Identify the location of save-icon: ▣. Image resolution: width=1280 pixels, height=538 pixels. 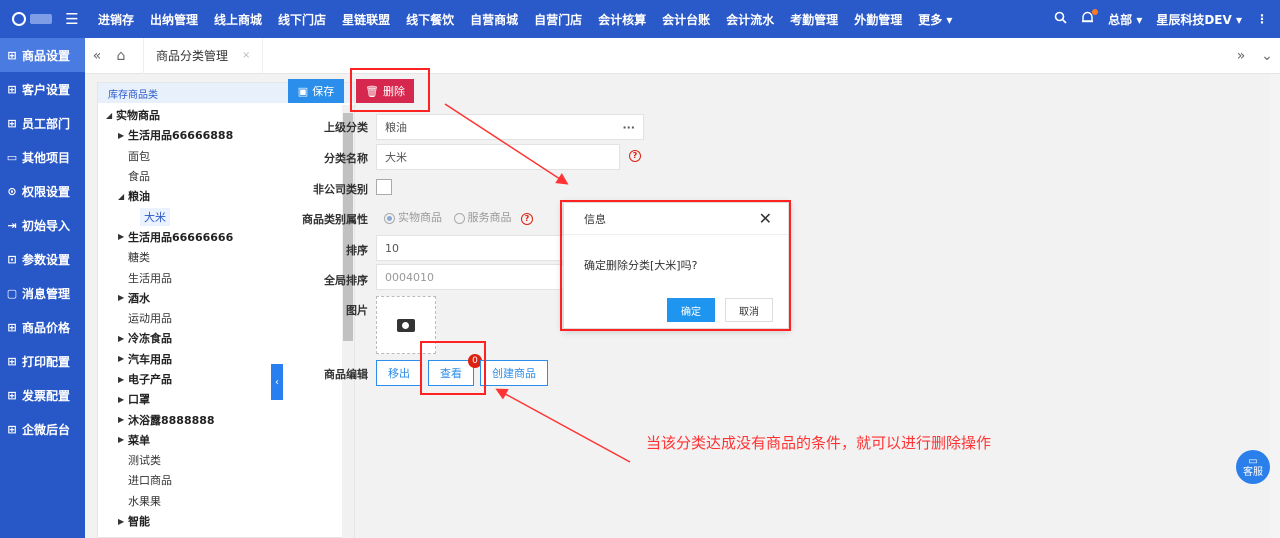
(303, 91).